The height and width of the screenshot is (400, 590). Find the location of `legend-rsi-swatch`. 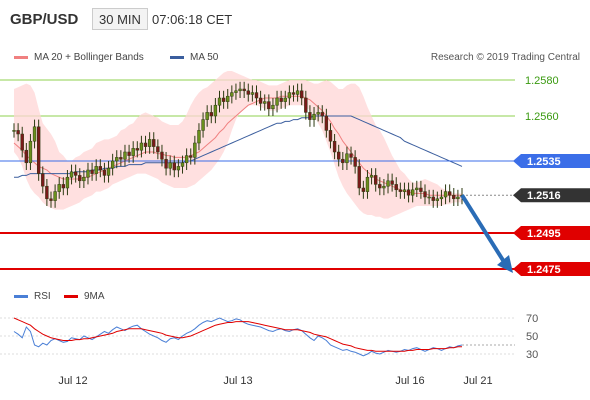

legend-rsi-swatch is located at coordinates (21, 296).